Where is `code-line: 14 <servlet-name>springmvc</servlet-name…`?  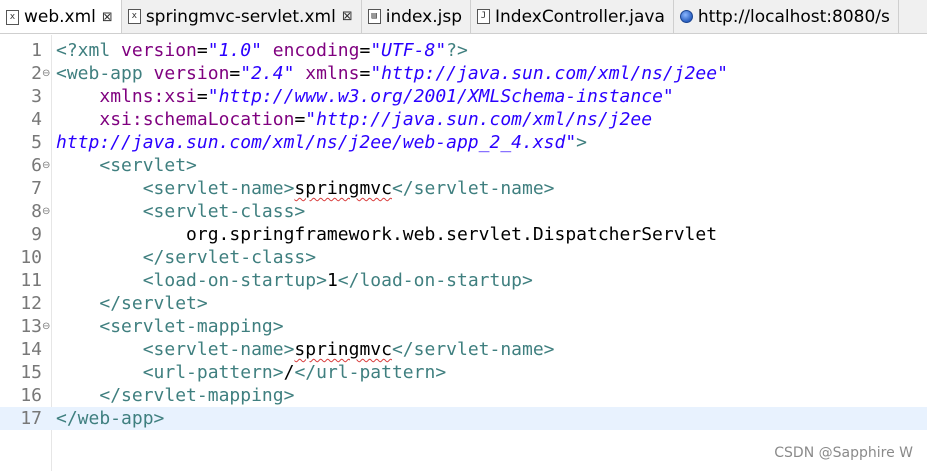 code-line: 14 <servlet-name>springmvc</servlet-name… is located at coordinates (463, 349).